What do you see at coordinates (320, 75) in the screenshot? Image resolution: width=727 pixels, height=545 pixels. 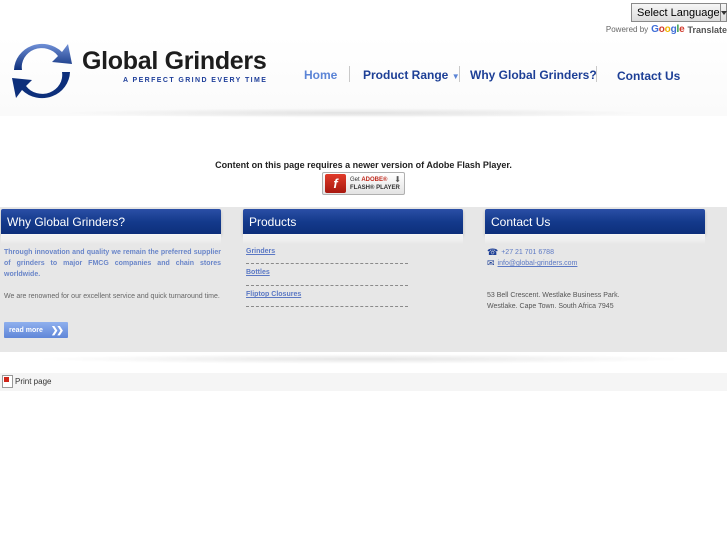 I see `nav-home: Home` at bounding box center [320, 75].